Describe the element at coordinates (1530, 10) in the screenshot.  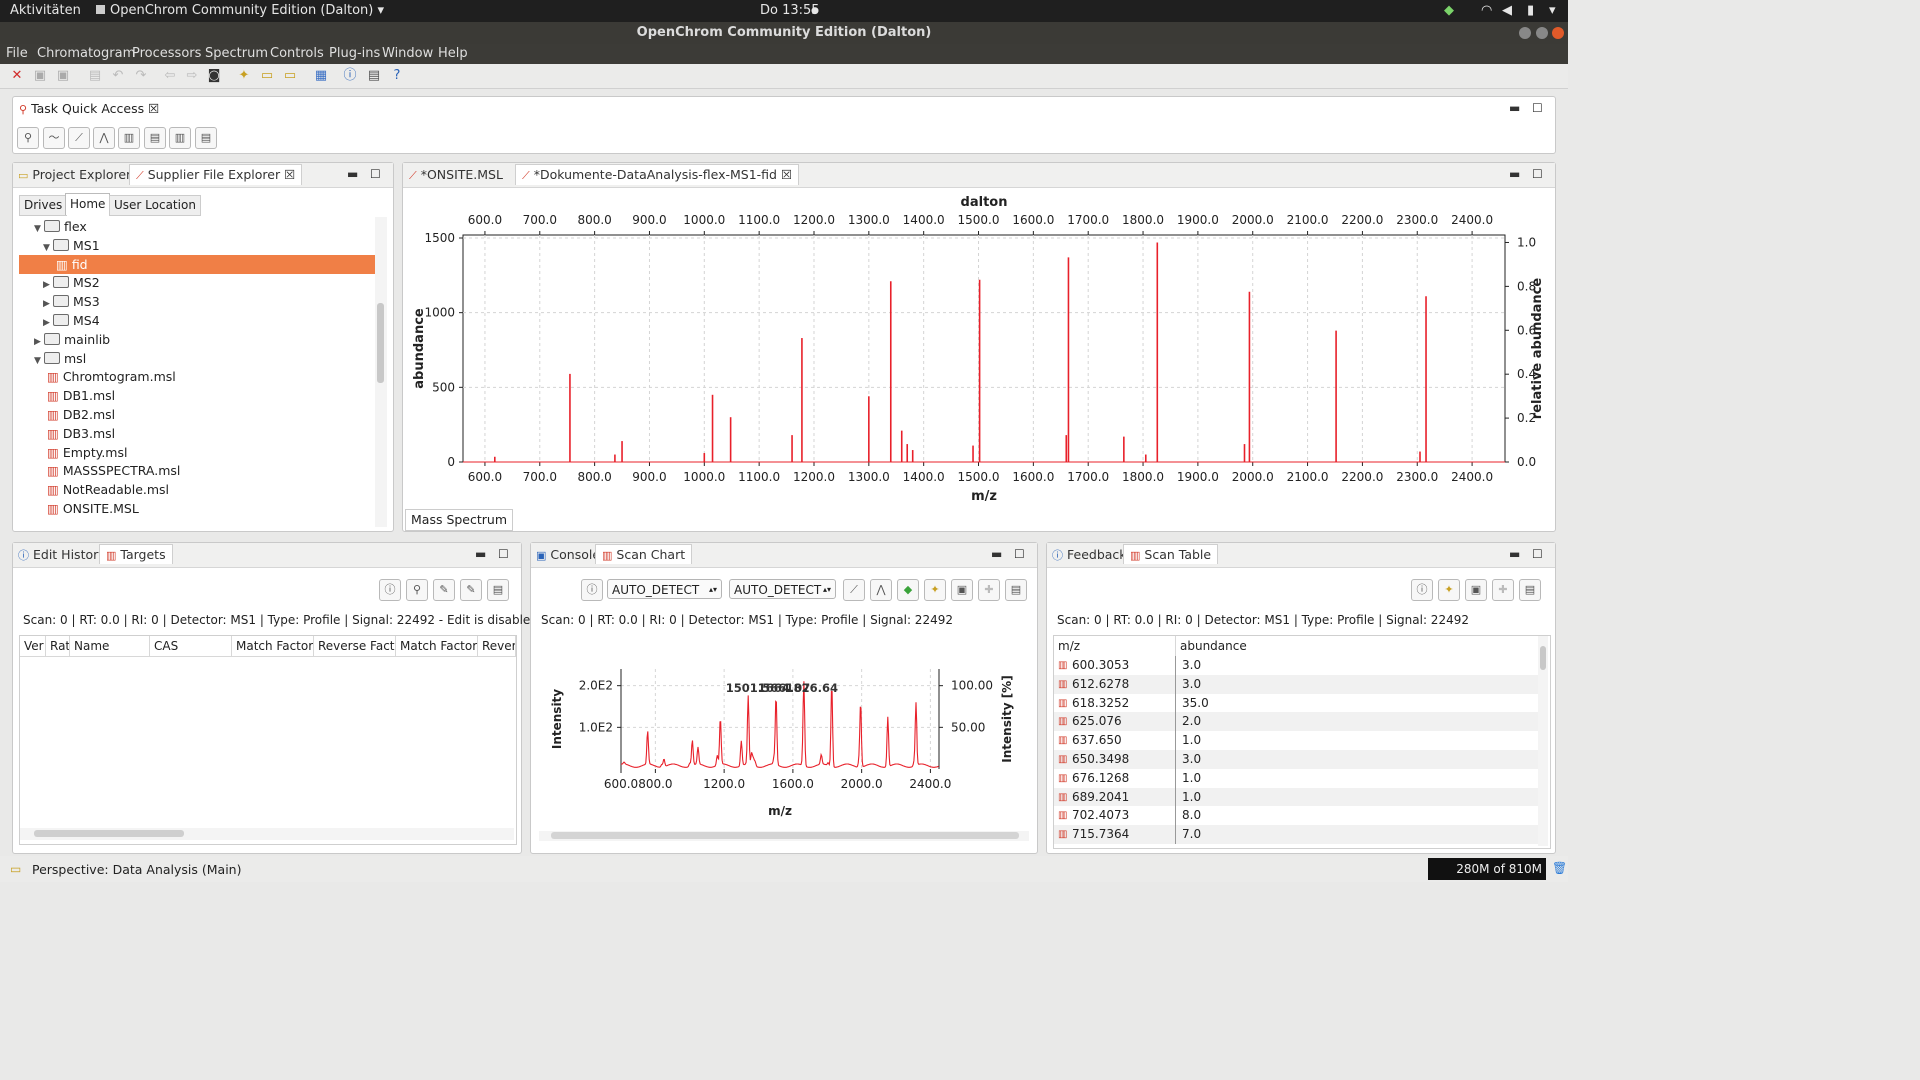
I see `battery-icon: ▮` at that location.